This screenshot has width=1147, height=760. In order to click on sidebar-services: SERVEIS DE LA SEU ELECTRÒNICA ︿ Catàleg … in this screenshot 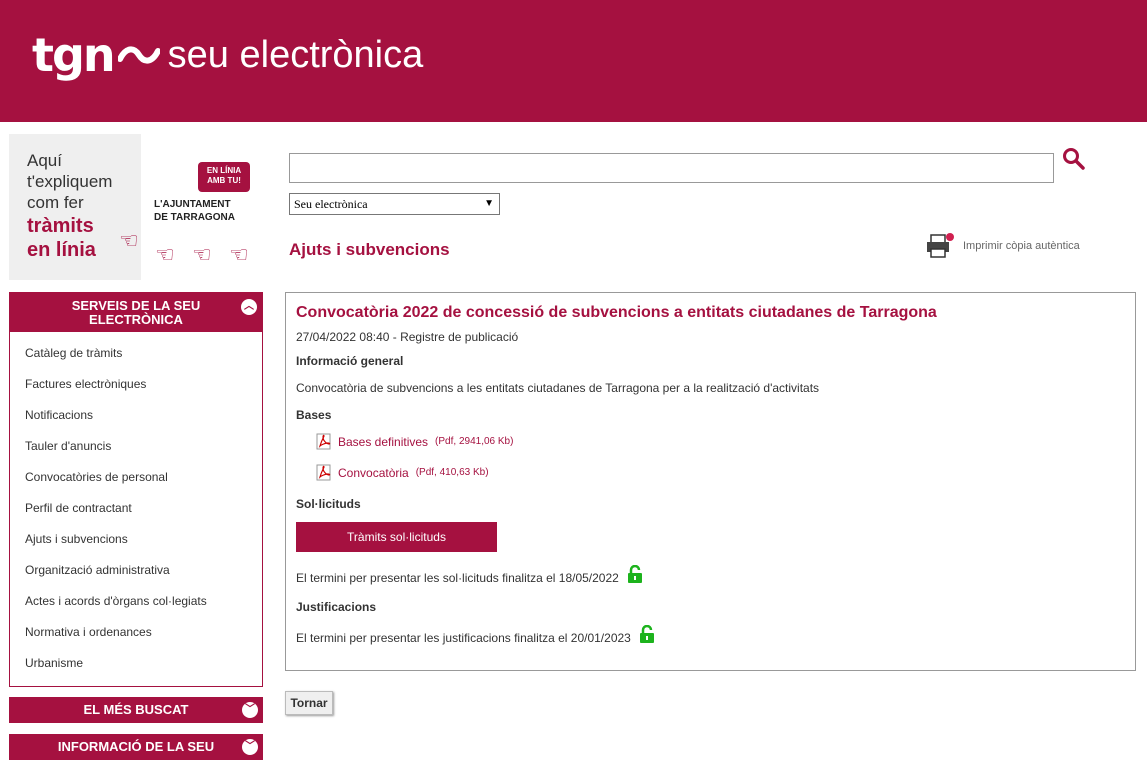, I will do `click(136, 489)`.